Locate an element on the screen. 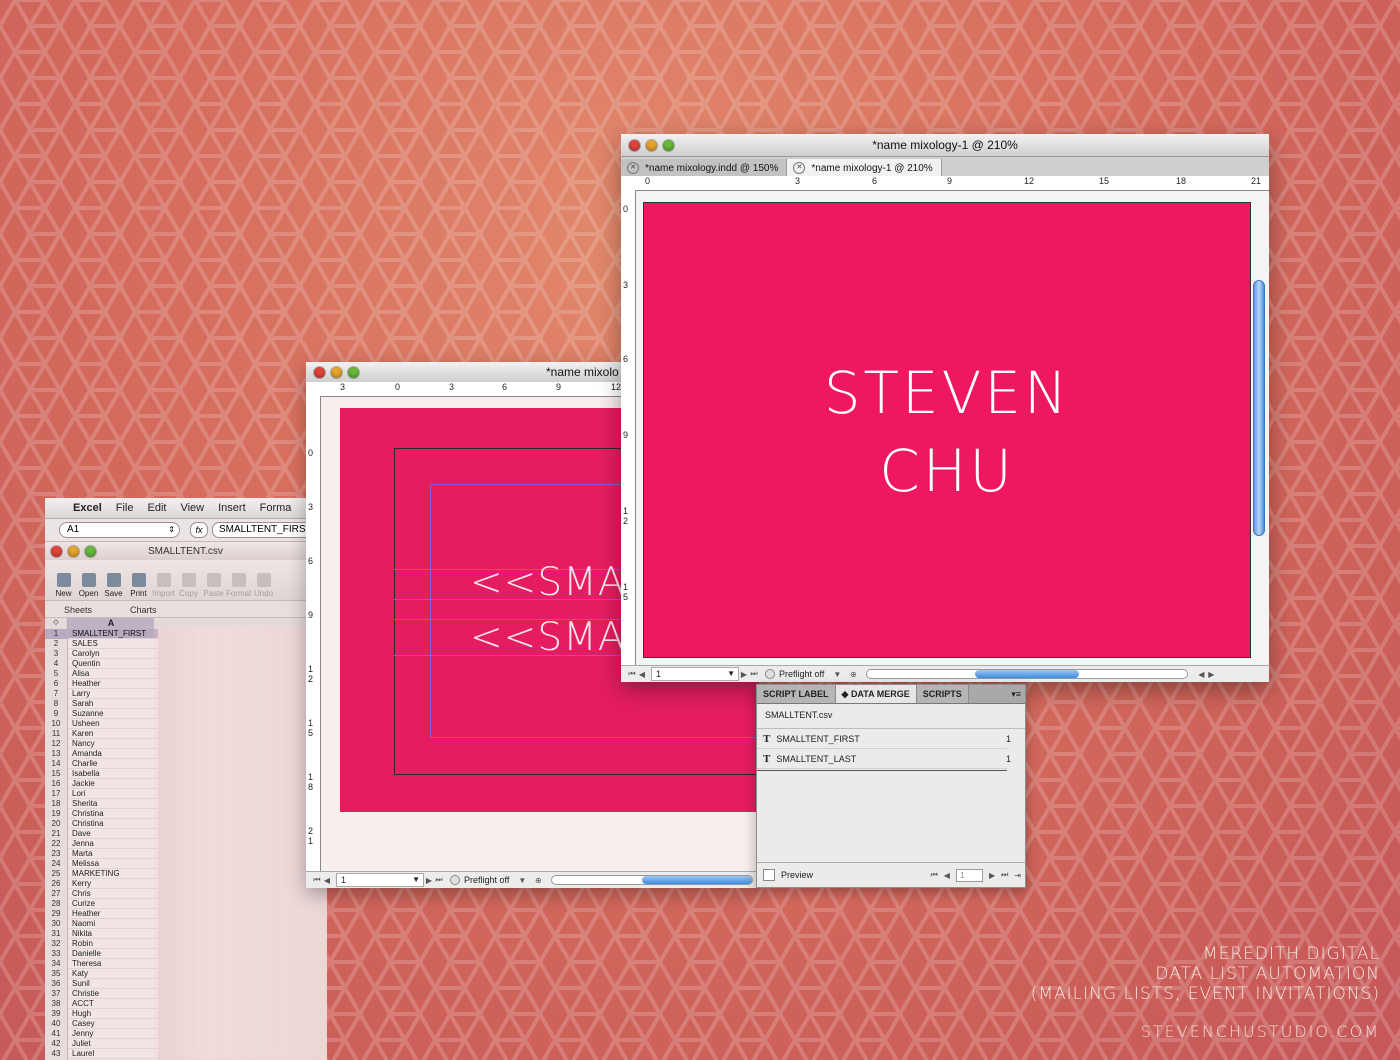  menu-file: File is located at coordinates (125, 508).